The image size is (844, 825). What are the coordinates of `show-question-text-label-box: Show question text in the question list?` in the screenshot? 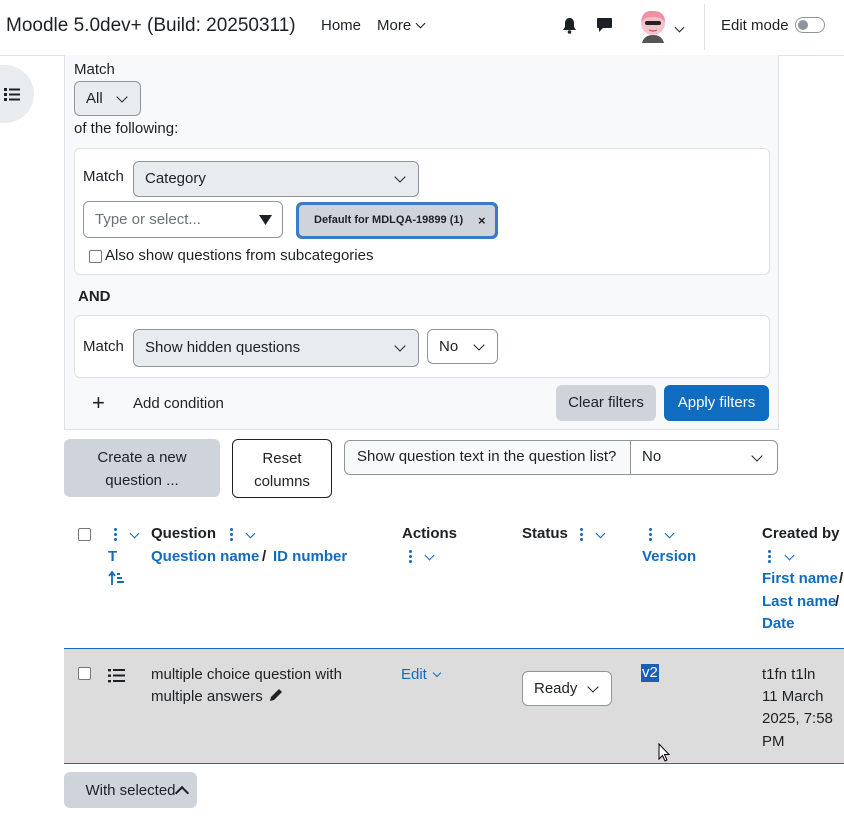 It's located at (488, 457).